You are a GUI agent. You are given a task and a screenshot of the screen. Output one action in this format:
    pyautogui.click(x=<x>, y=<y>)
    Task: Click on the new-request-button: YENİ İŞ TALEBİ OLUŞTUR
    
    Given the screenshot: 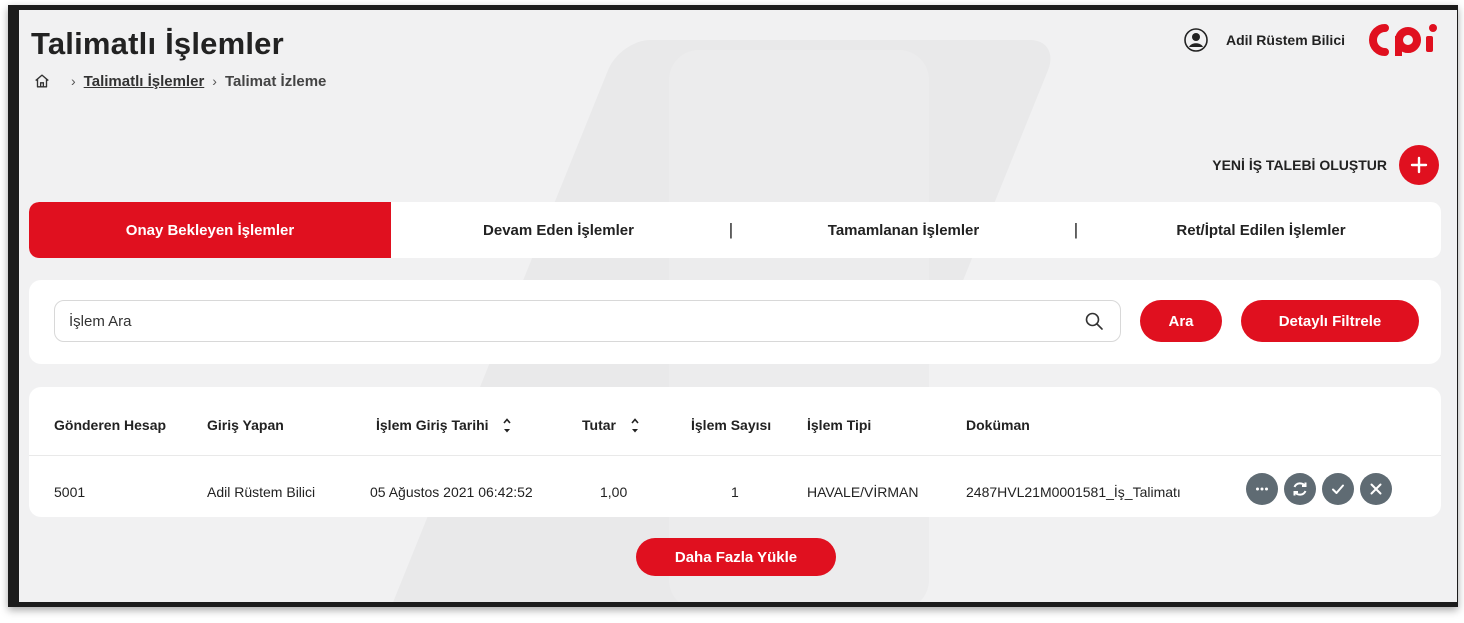 What is the action you would take?
    pyautogui.click(x=1325, y=165)
    